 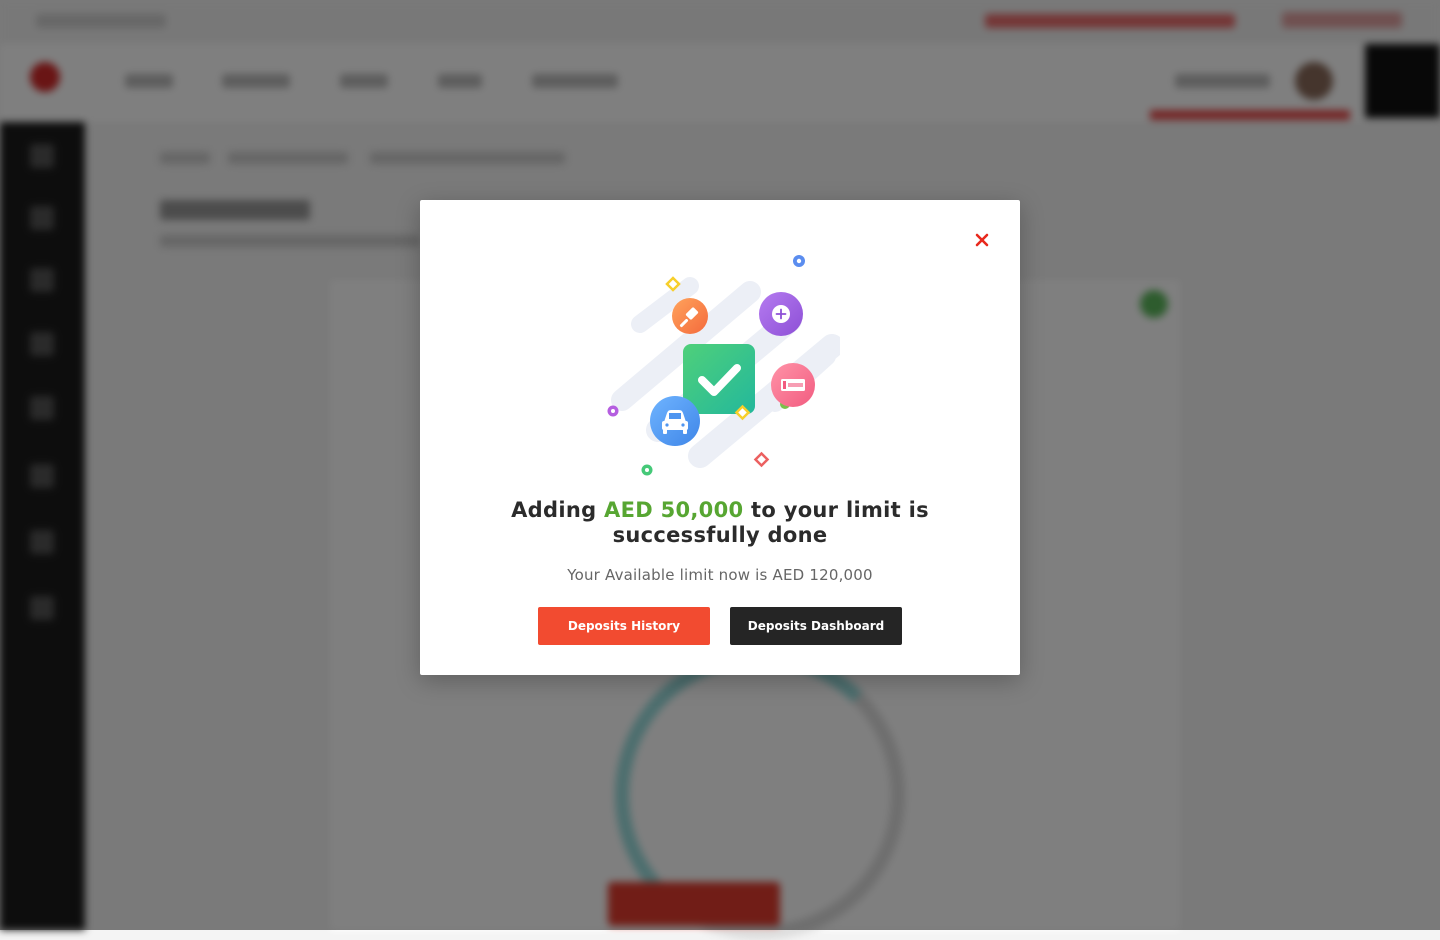 What do you see at coordinates (674, 510) in the screenshot?
I see `deposit-amount: AED 50,000` at bounding box center [674, 510].